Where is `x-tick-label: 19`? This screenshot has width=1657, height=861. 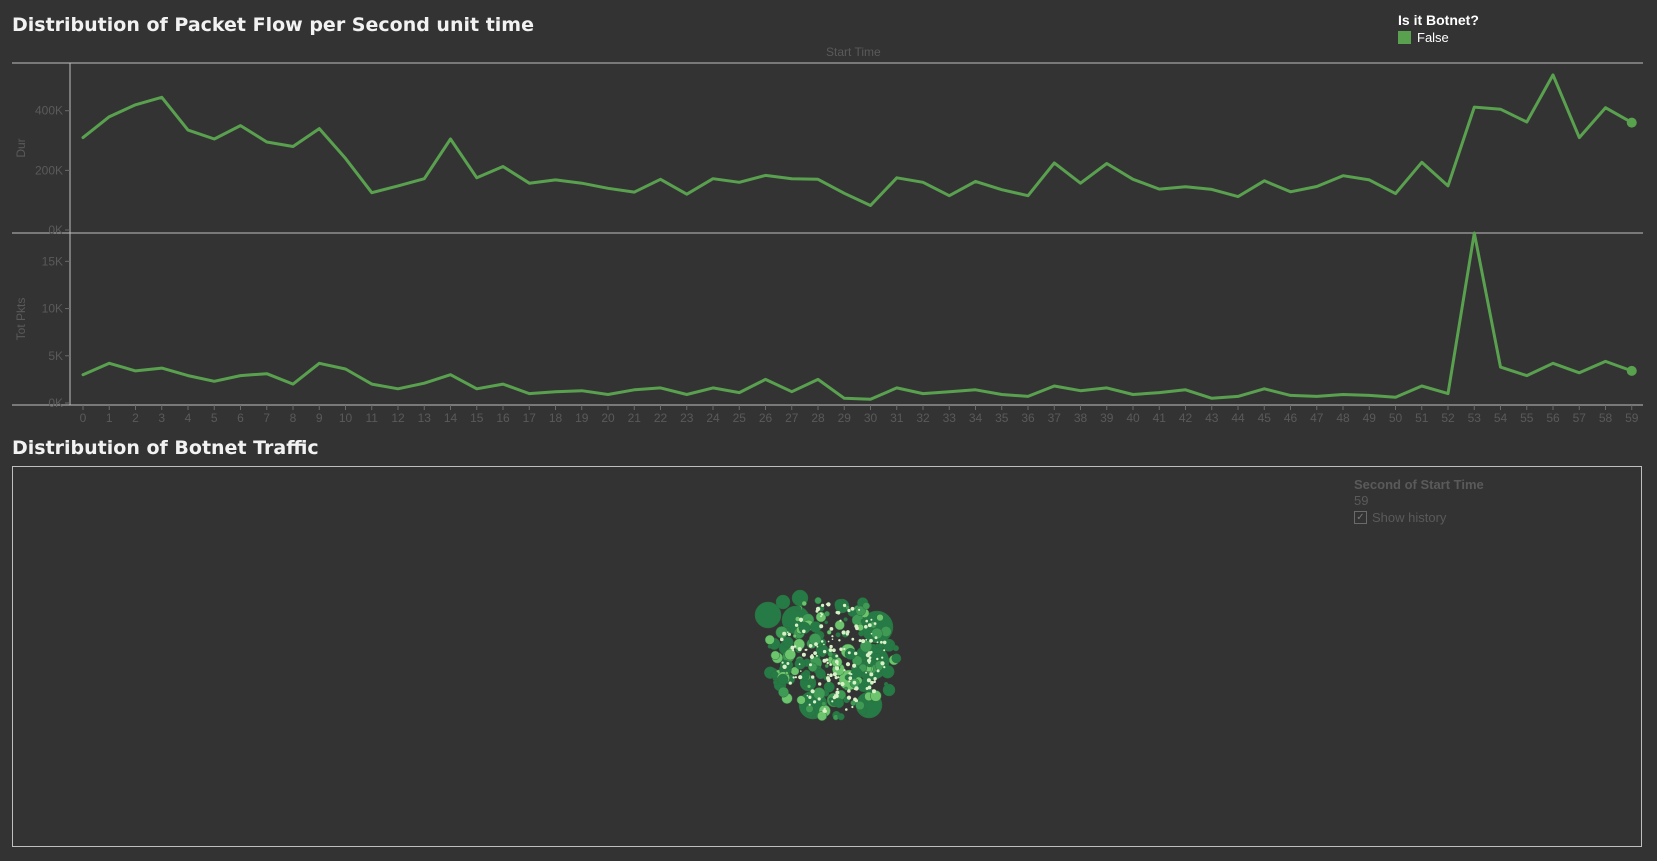 x-tick-label: 19 is located at coordinates (582, 418).